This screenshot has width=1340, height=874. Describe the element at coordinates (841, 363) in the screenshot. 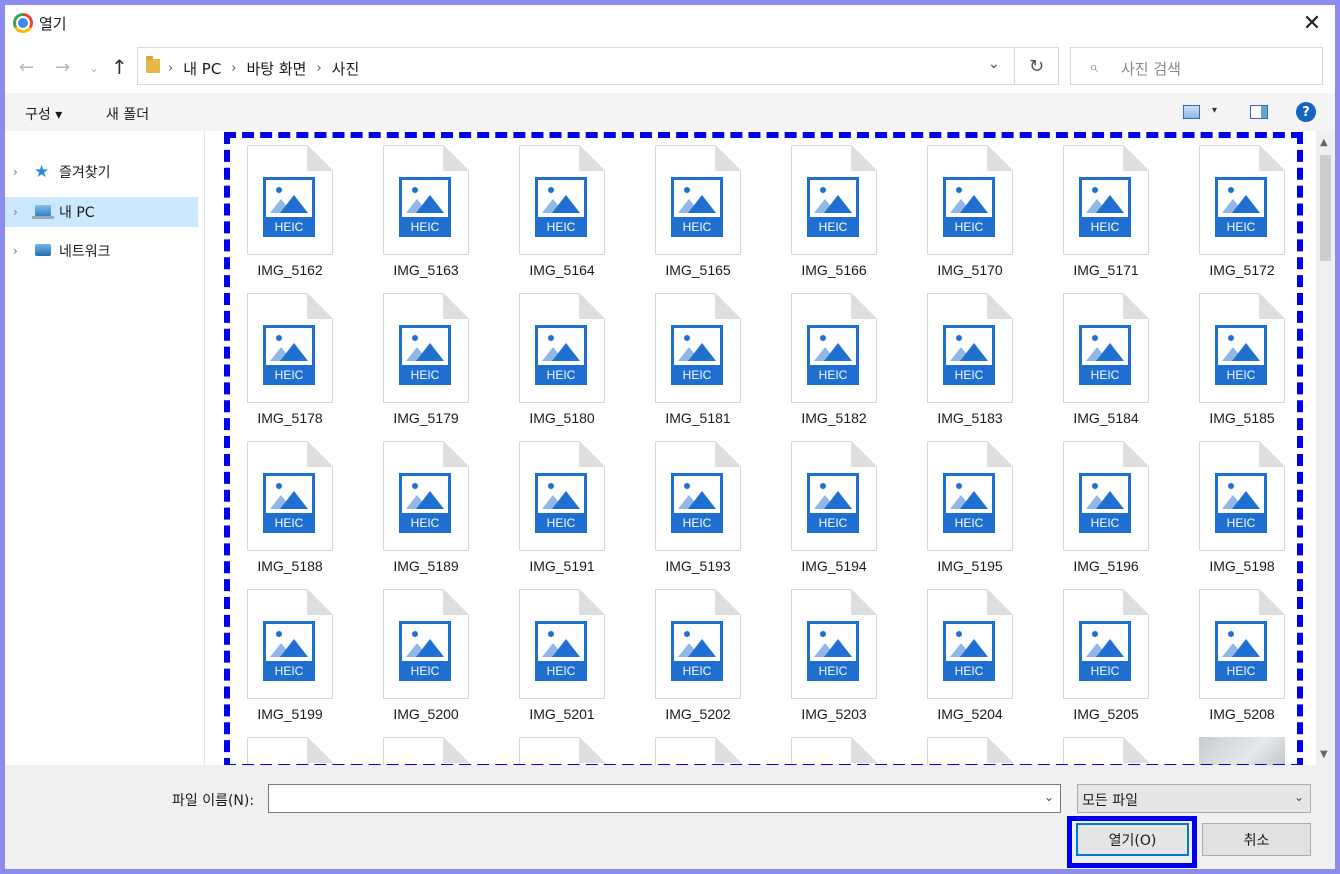

I see `file-item: HEIC IMG_5182` at that location.